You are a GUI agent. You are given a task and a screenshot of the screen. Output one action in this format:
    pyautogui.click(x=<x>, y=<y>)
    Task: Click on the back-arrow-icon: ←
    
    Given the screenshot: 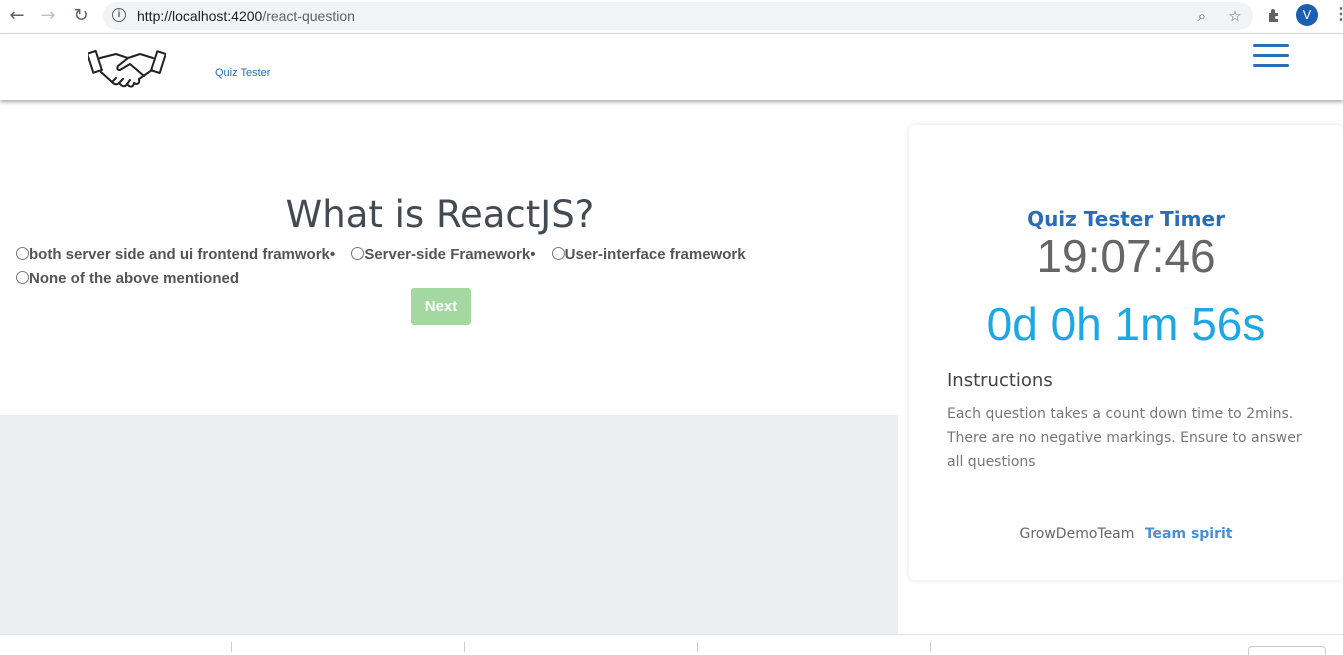 What is the action you would take?
    pyautogui.click(x=17, y=16)
    